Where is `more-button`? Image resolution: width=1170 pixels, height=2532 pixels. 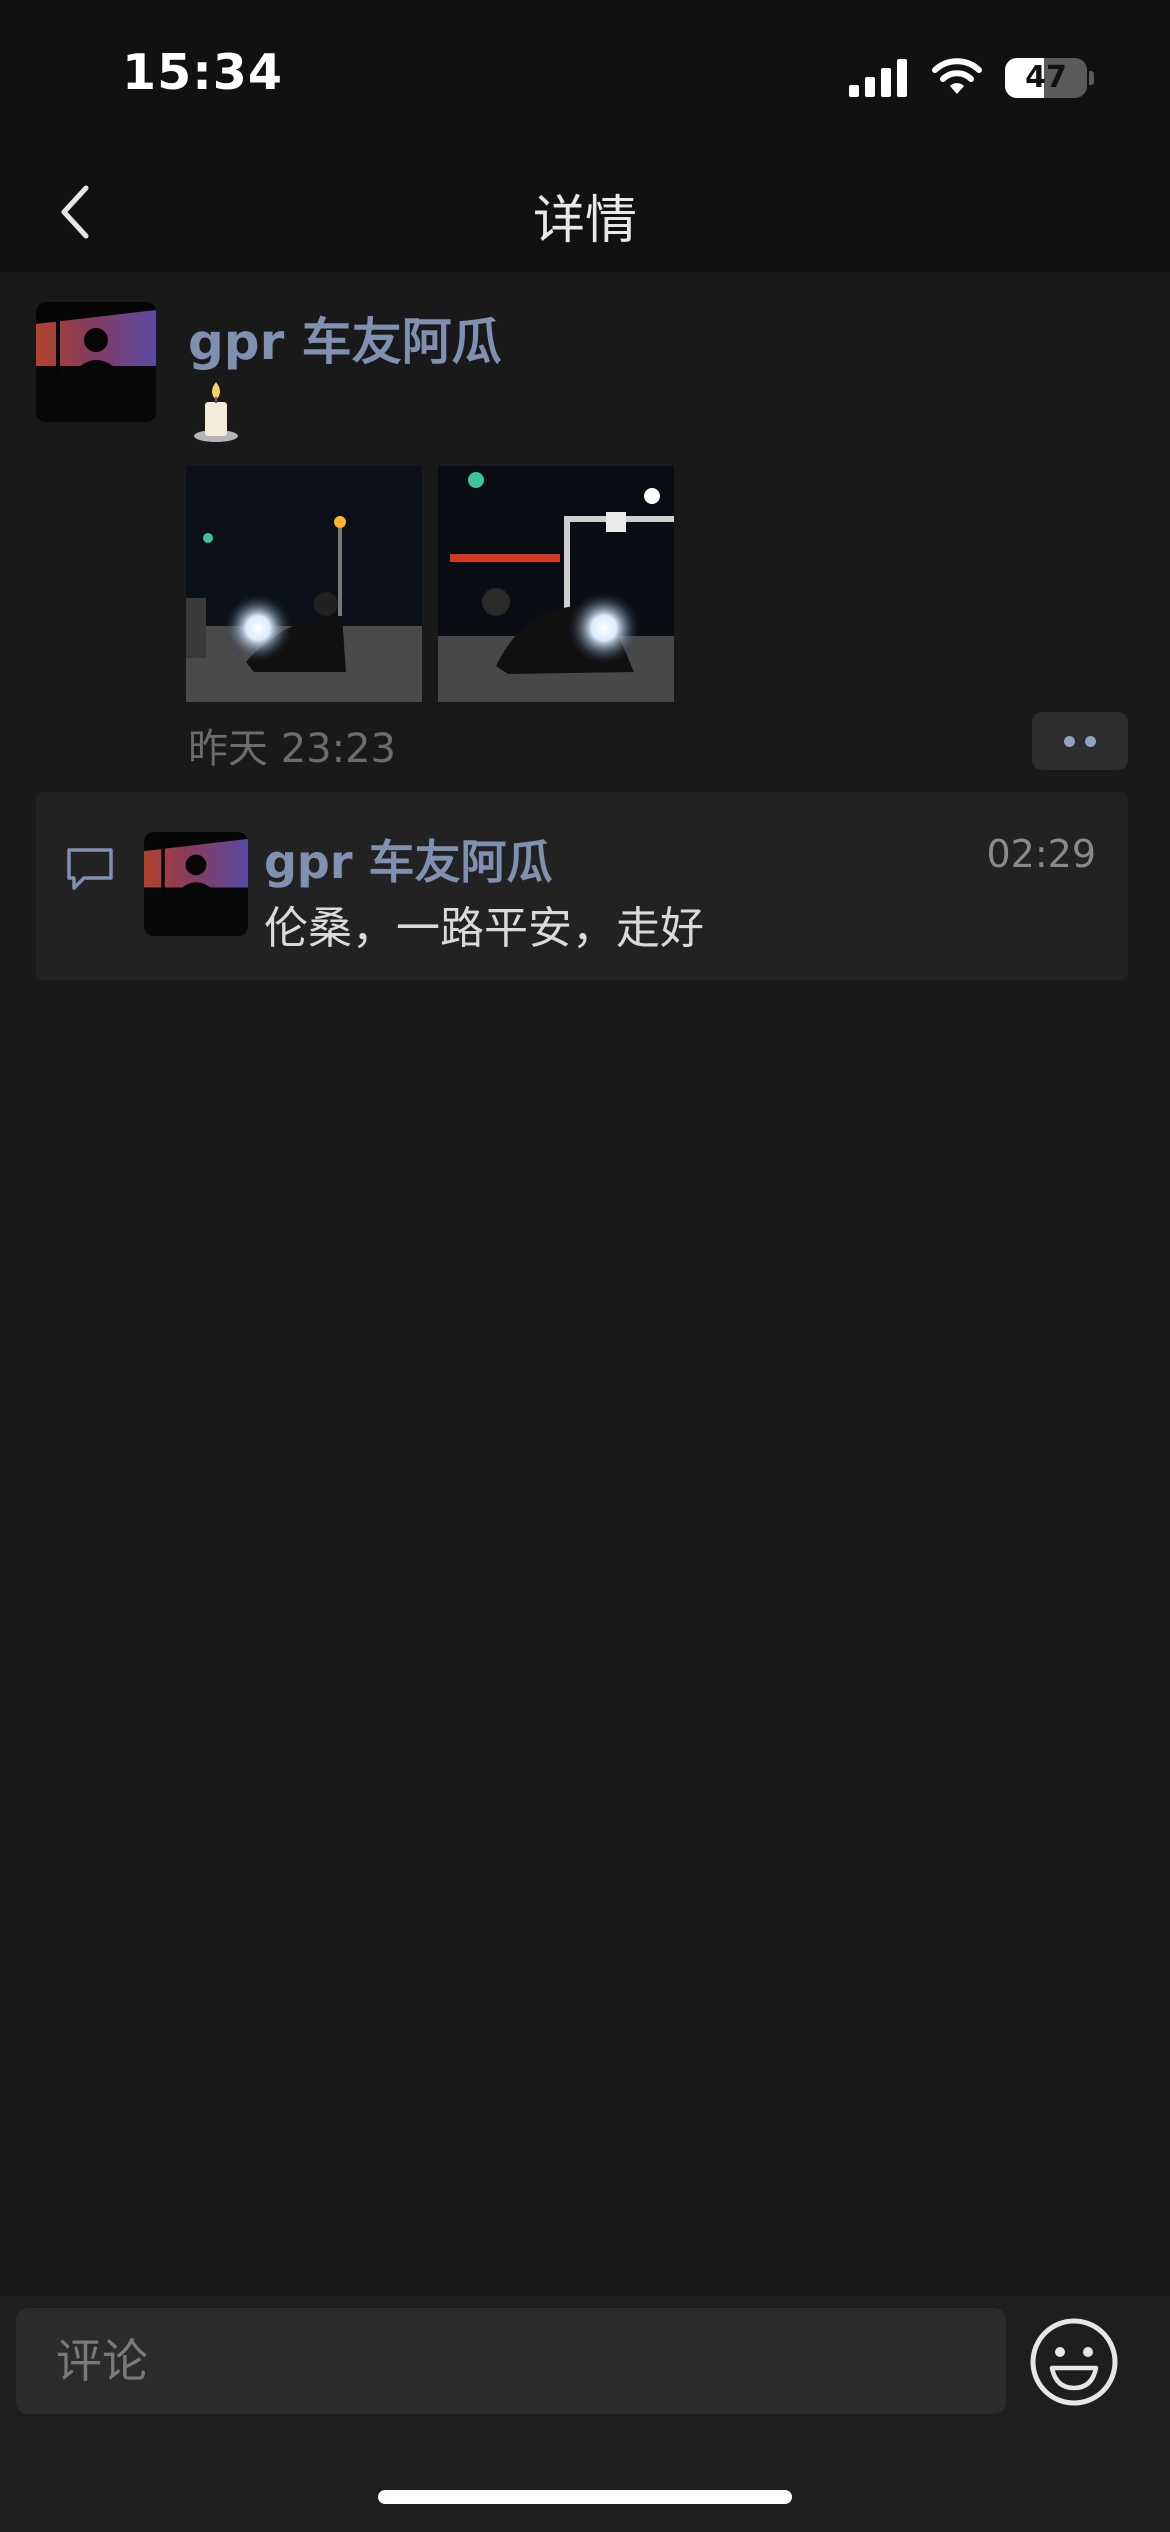
more-button is located at coordinates (1080, 741).